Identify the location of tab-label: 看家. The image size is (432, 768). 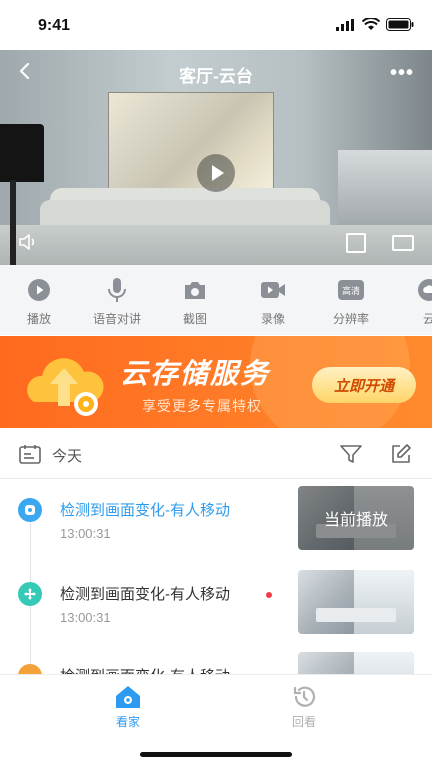
(127, 722).